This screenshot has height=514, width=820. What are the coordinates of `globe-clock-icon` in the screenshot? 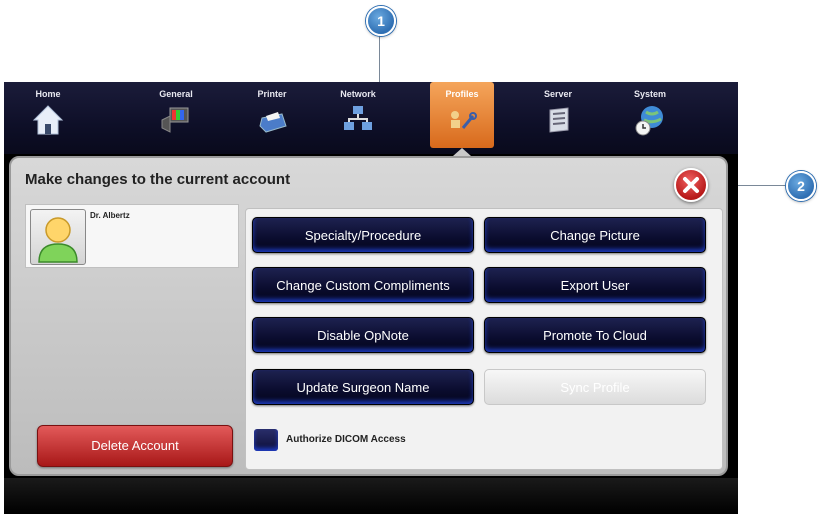 It's located at (649, 121).